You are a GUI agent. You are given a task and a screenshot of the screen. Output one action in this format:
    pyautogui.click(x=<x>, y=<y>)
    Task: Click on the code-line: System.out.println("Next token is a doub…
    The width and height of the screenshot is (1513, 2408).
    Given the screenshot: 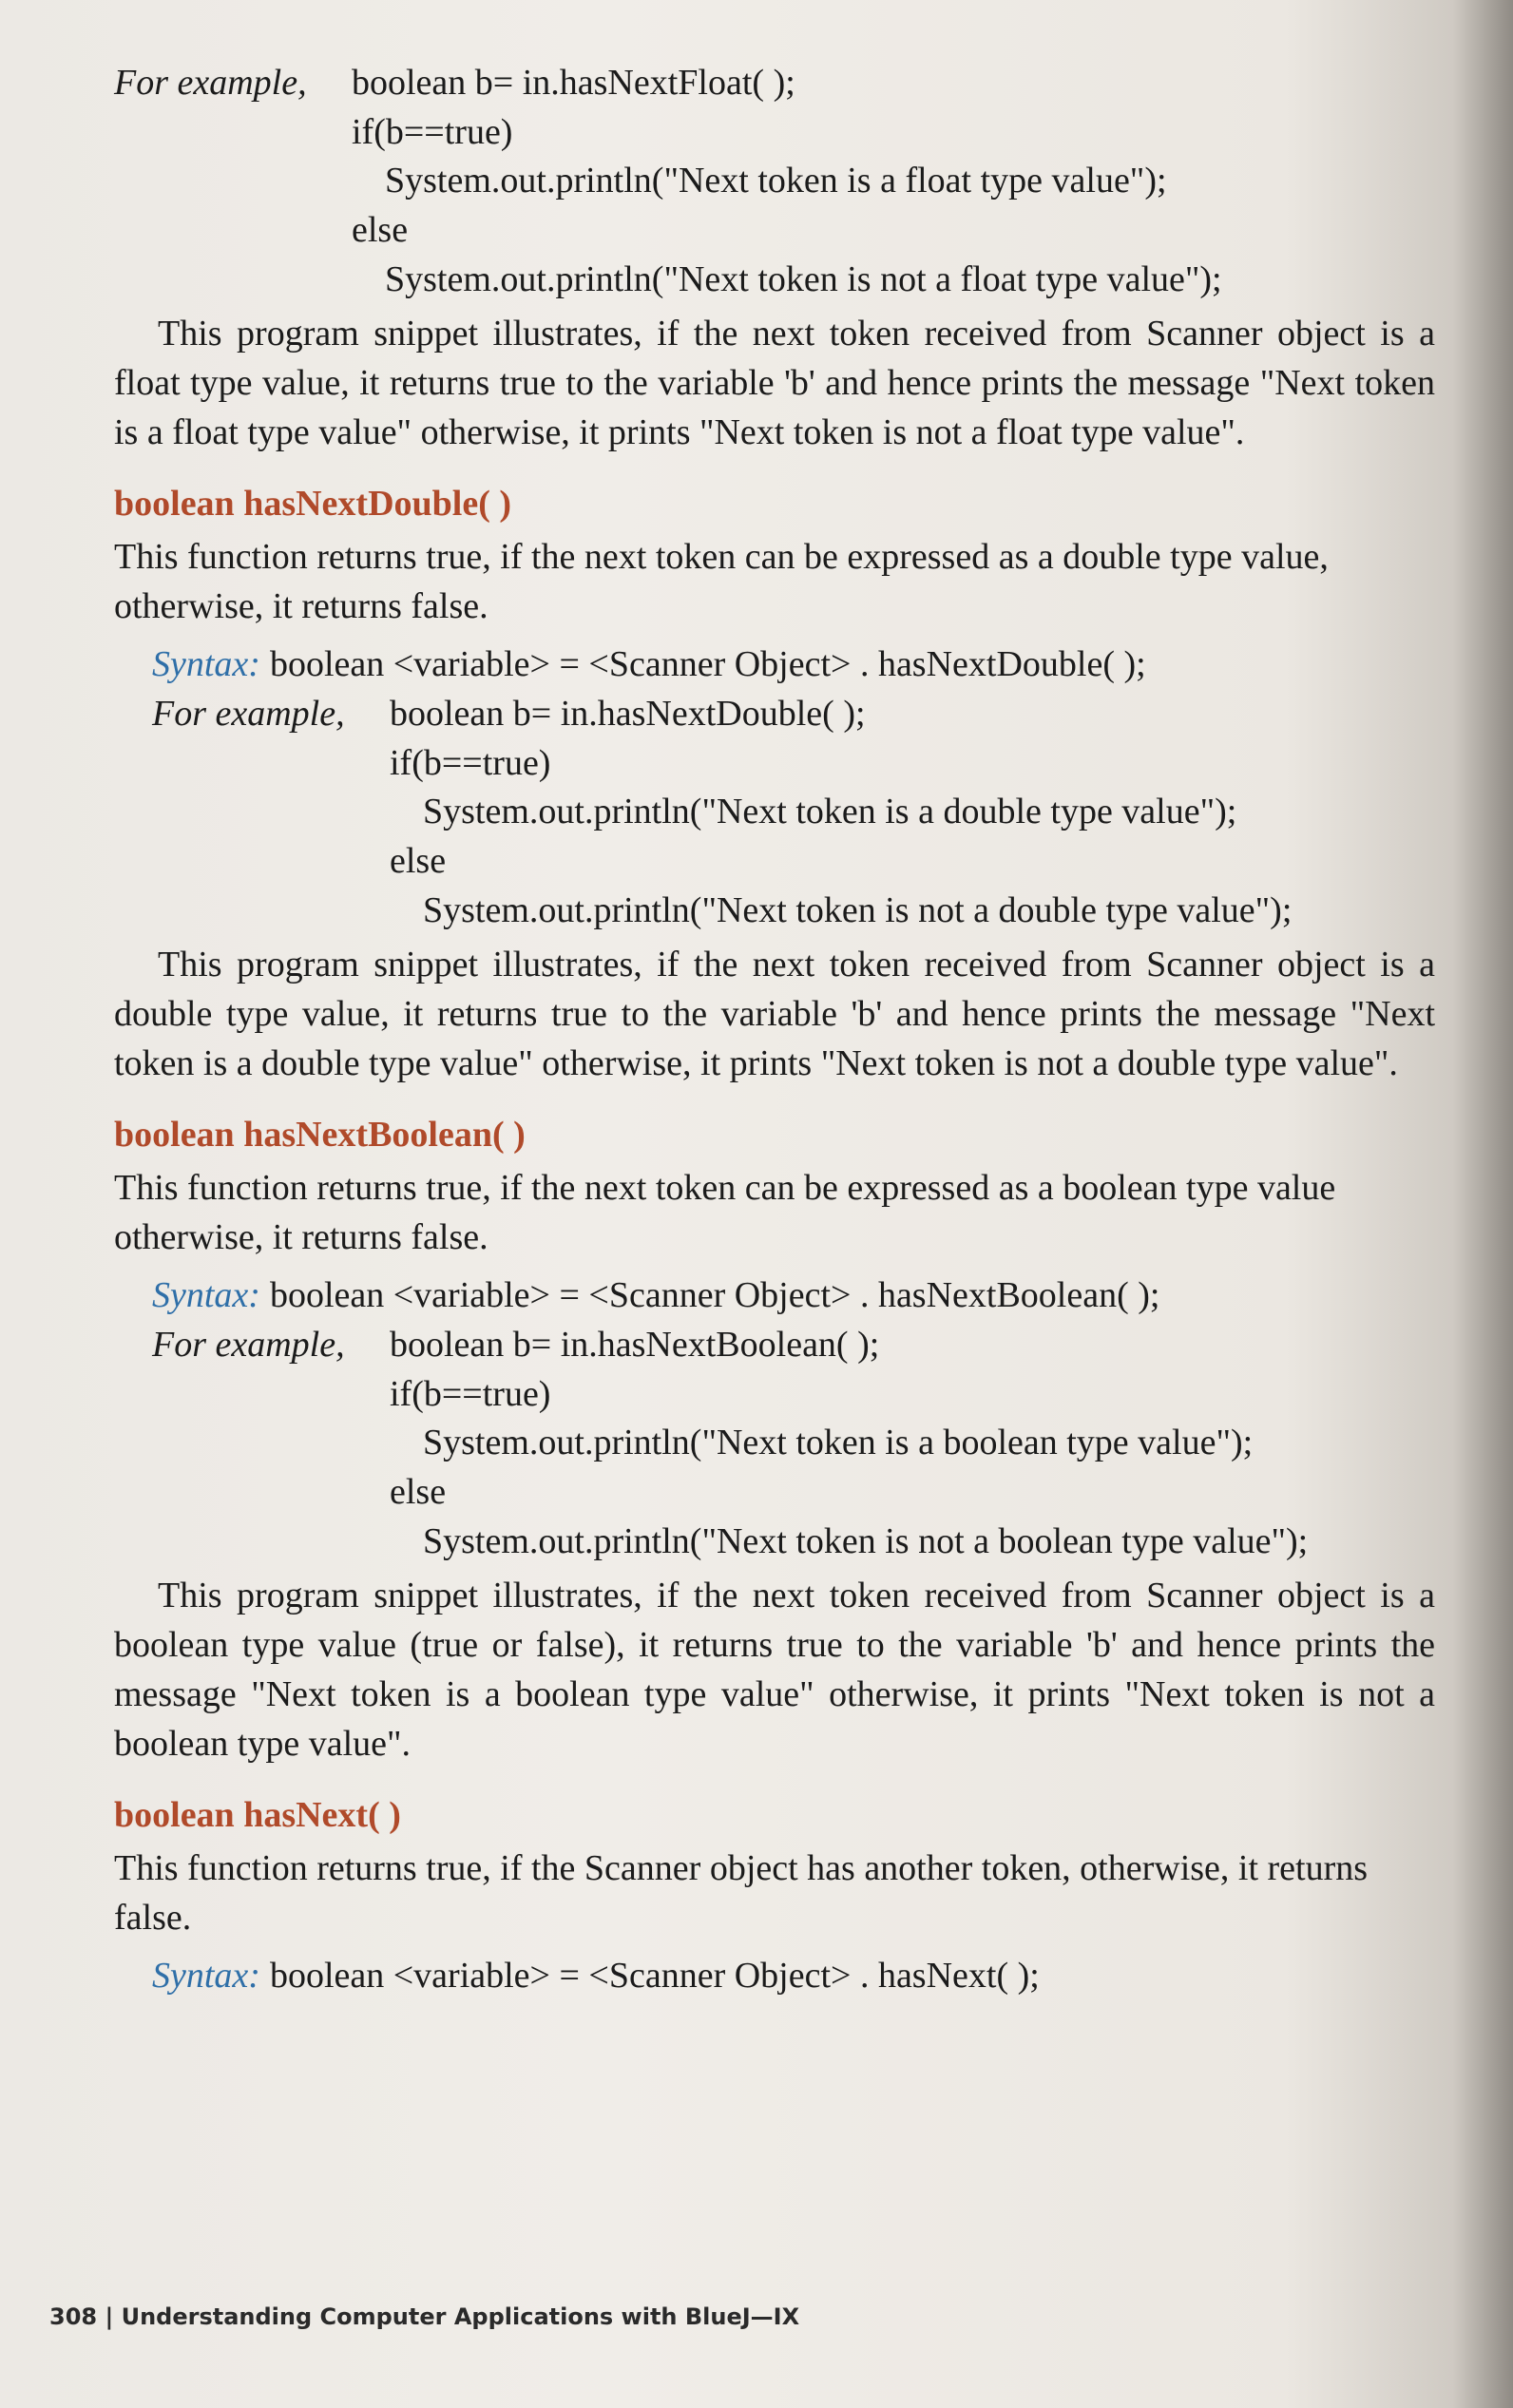 What is the action you would take?
    pyautogui.click(x=830, y=812)
    